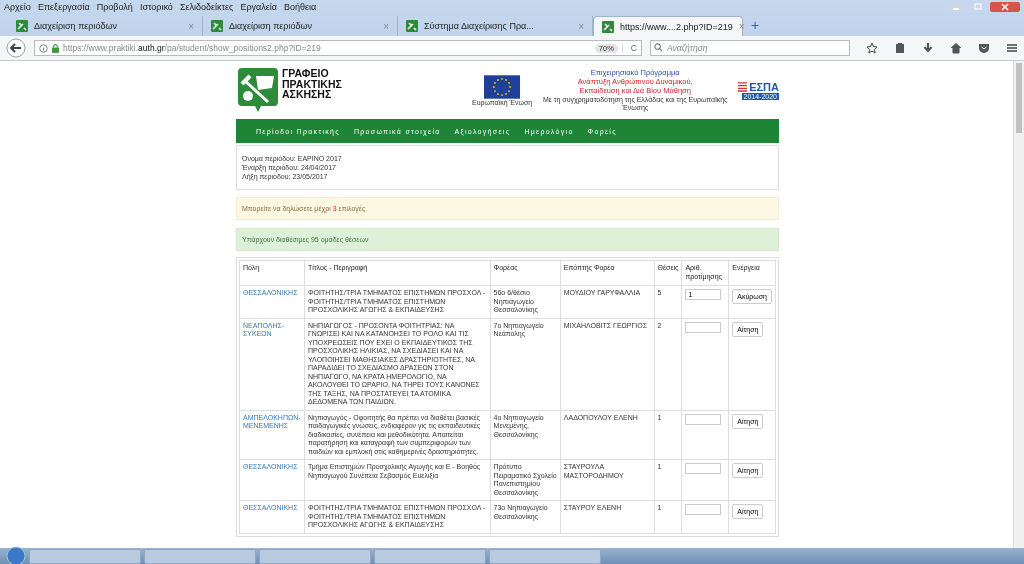 The width and height of the screenshot is (1024, 564). Describe the element at coordinates (978, 7) in the screenshot. I see `restore-button` at that location.